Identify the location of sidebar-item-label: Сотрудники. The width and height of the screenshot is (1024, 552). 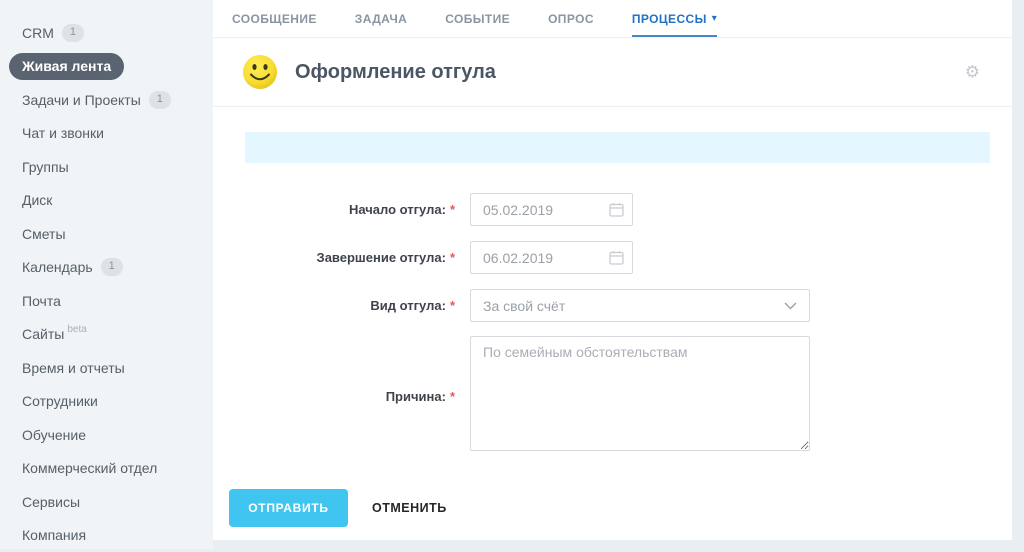
(60, 401).